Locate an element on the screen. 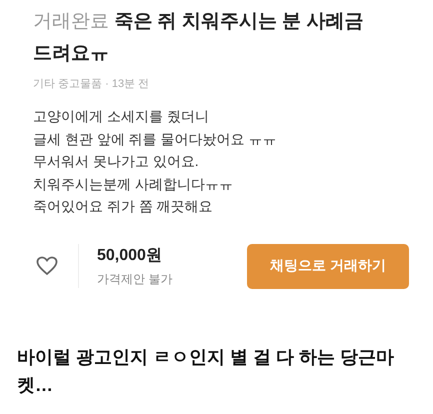 This screenshot has height=414, width=433. listing-title: 거래완료 죽은 쥐 치워주시는 분 사례금 드려요ㅠ is located at coordinates (198, 38).